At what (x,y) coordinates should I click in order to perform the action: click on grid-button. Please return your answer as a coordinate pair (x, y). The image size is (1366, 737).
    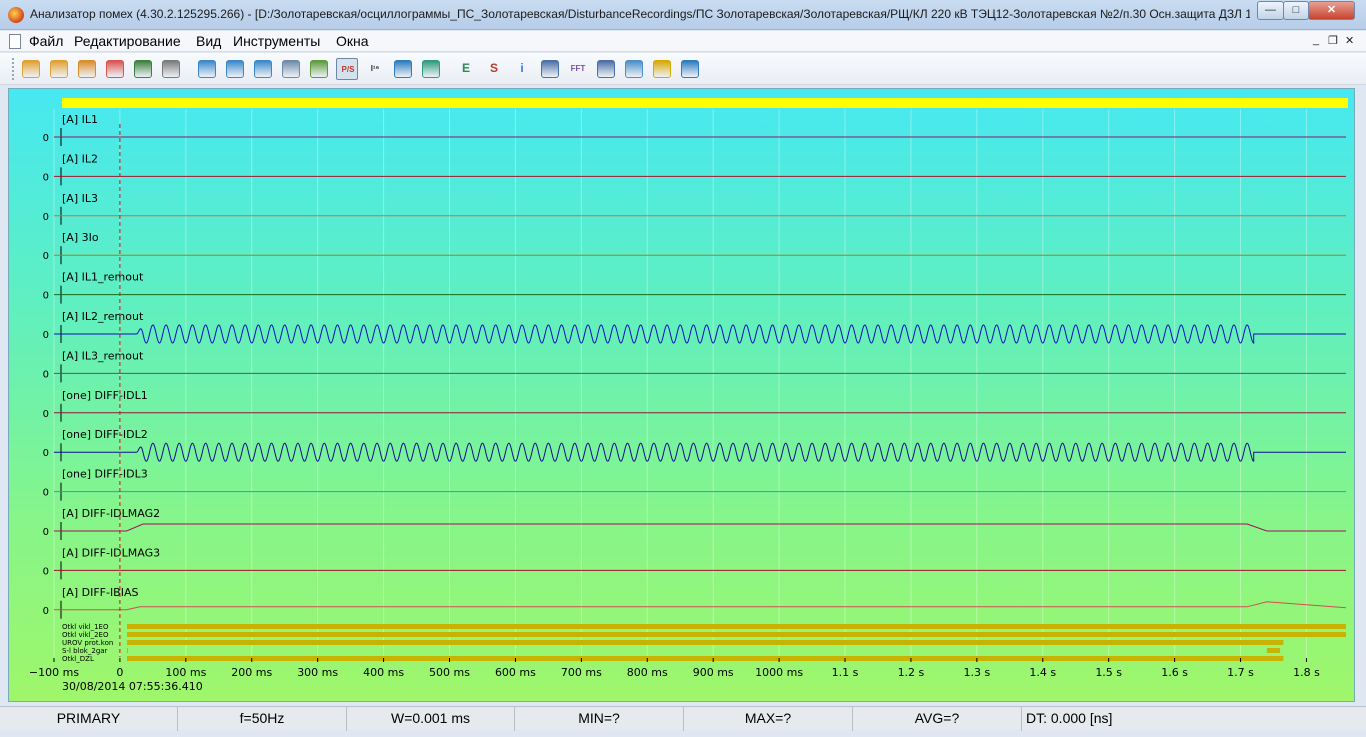
    Looking at the image, I should click on (634, 69).